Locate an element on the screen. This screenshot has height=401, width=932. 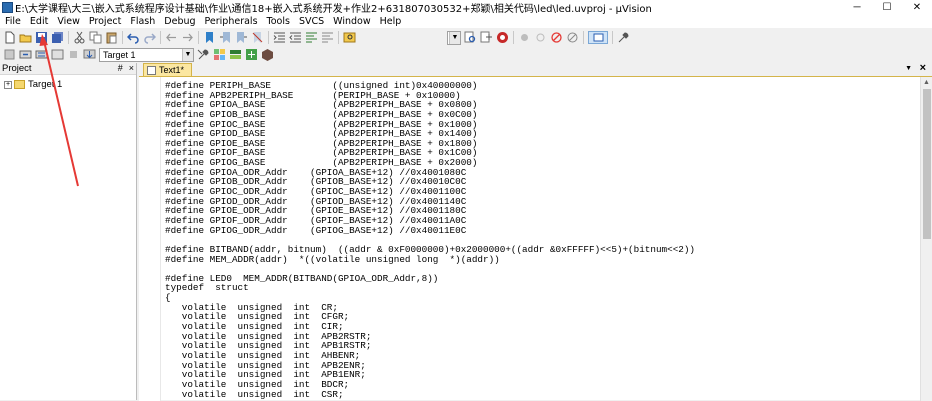
prev-bookmark-icon is located at coordinates (225, 37).